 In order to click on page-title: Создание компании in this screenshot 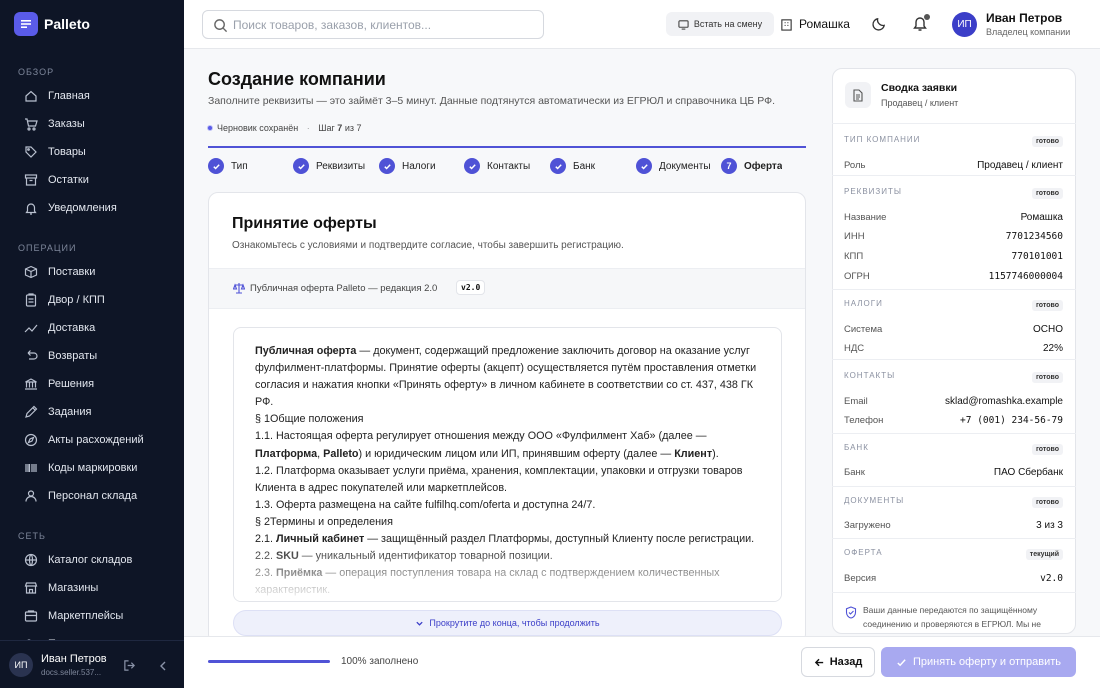, I will do `click(297, 79)`.